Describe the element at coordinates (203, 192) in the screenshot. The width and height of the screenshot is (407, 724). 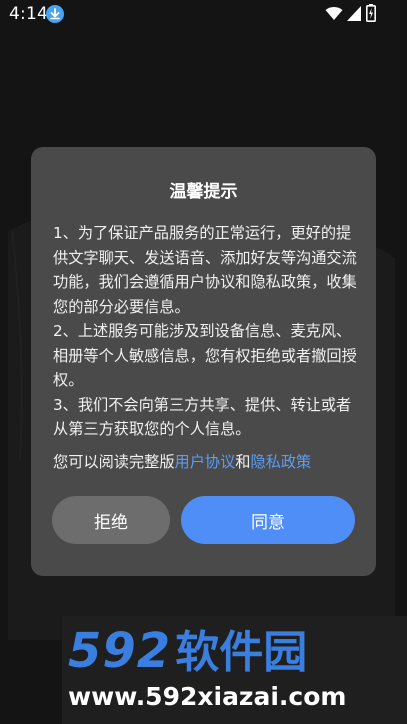
I see `dialog-title: 温馨提示` at that location.